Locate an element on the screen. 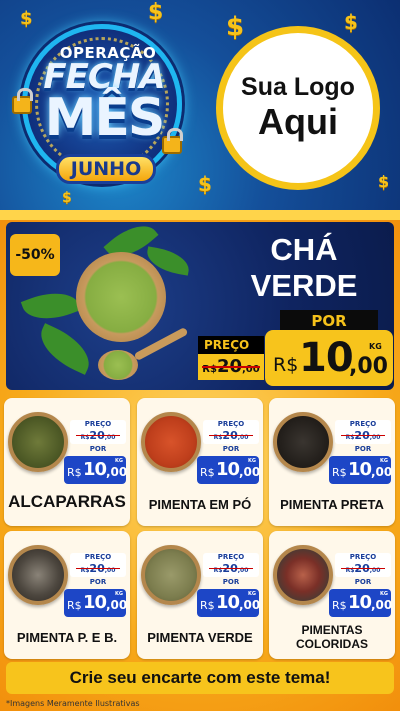 Image resolution: width=400 pixels, height=711 pixels. product-name: ALCAPARRAS is located at coordinates (67, 501).